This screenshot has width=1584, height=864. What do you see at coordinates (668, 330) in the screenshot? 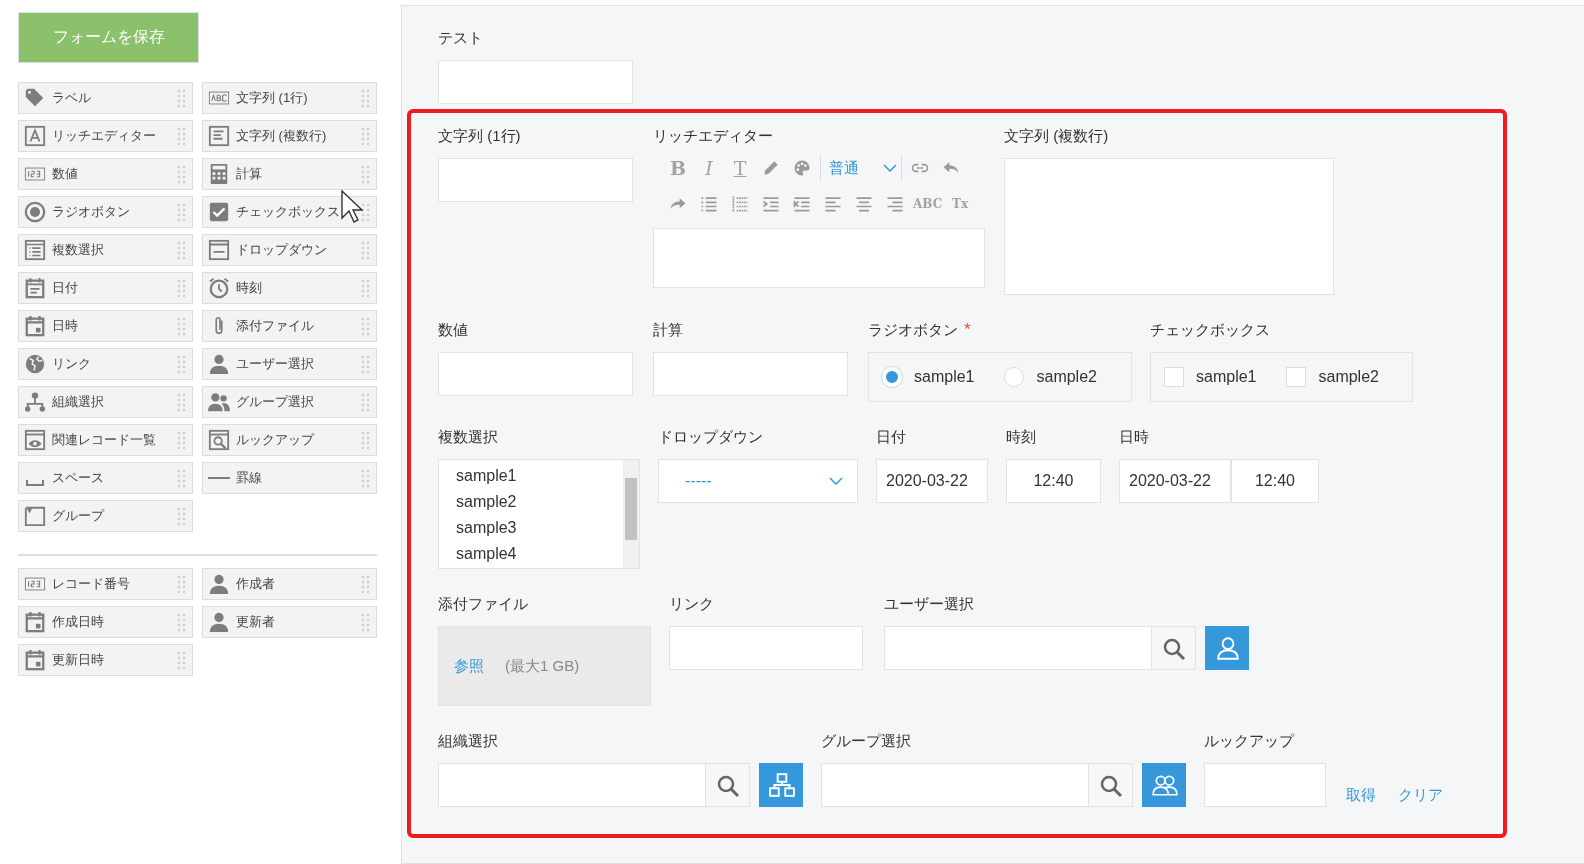
I see `field-label: 計算` at bounding box center [668, 330].